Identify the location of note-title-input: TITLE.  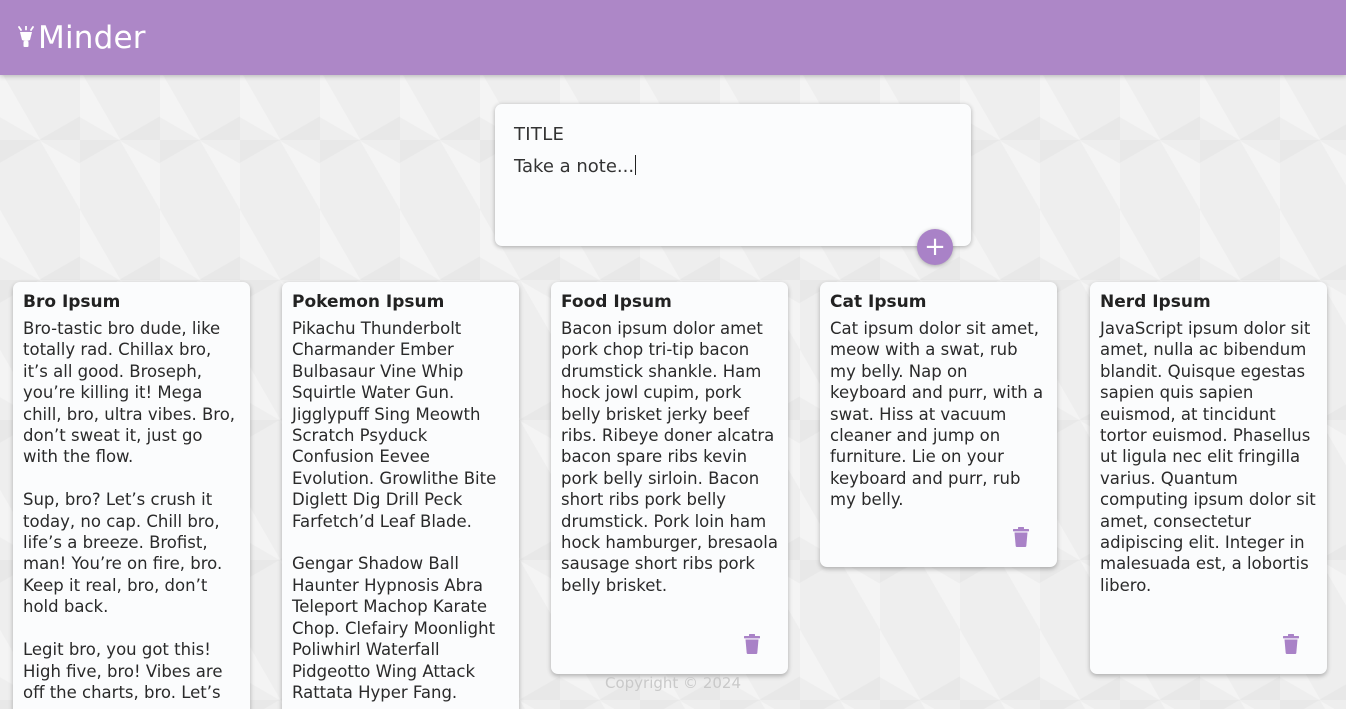
(539, 134).